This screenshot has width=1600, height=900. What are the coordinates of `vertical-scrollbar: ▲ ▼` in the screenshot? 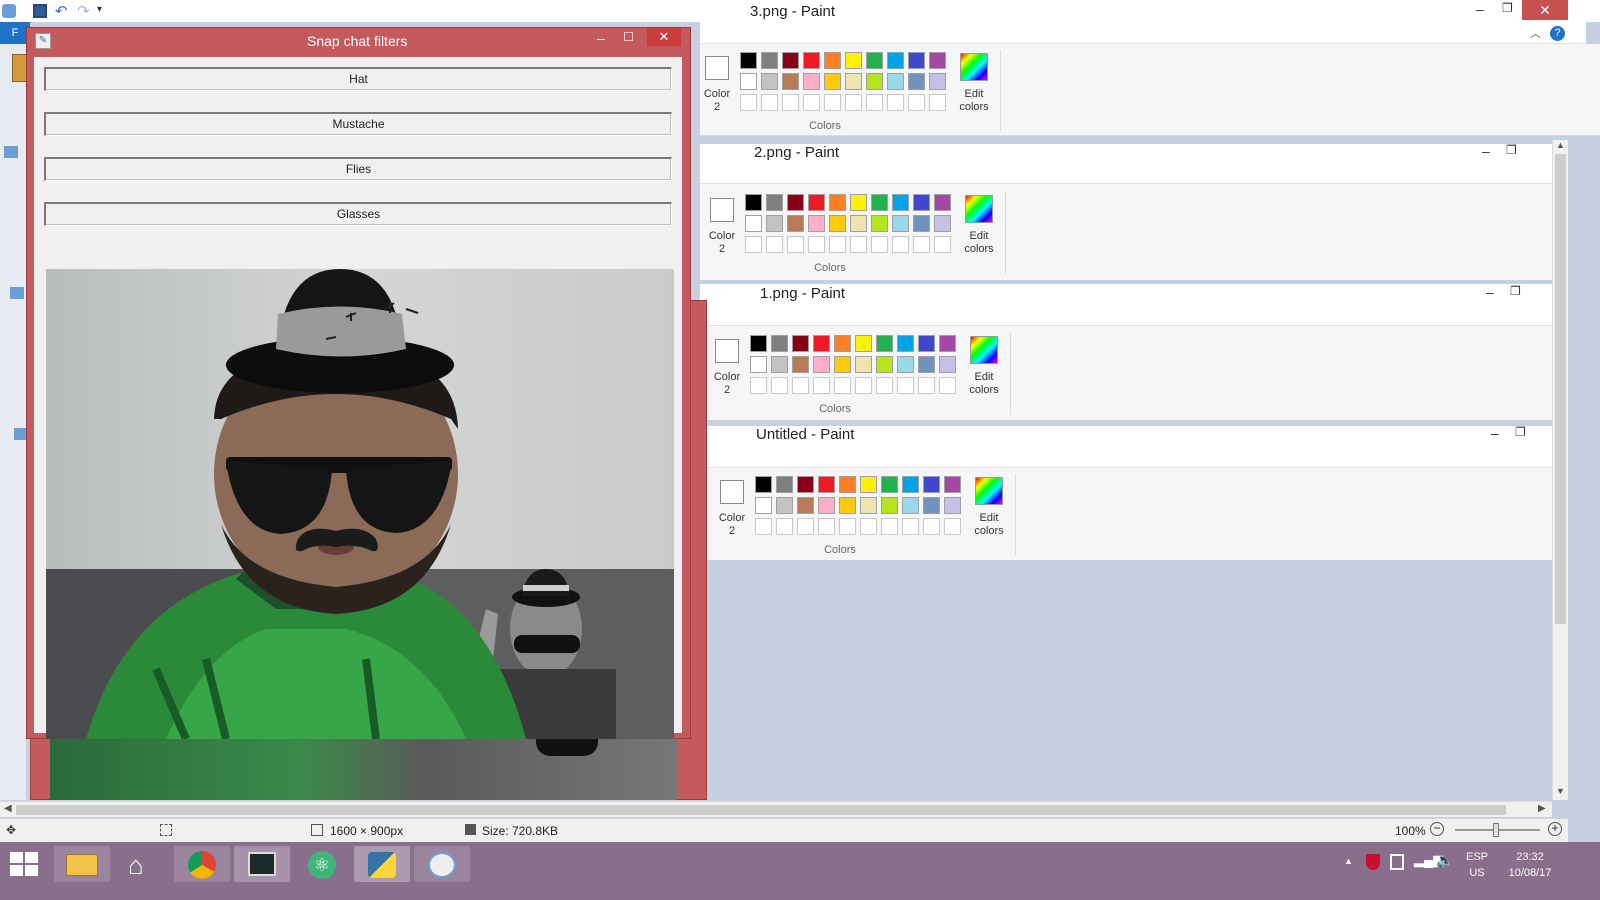 It's located at (1560, 470).